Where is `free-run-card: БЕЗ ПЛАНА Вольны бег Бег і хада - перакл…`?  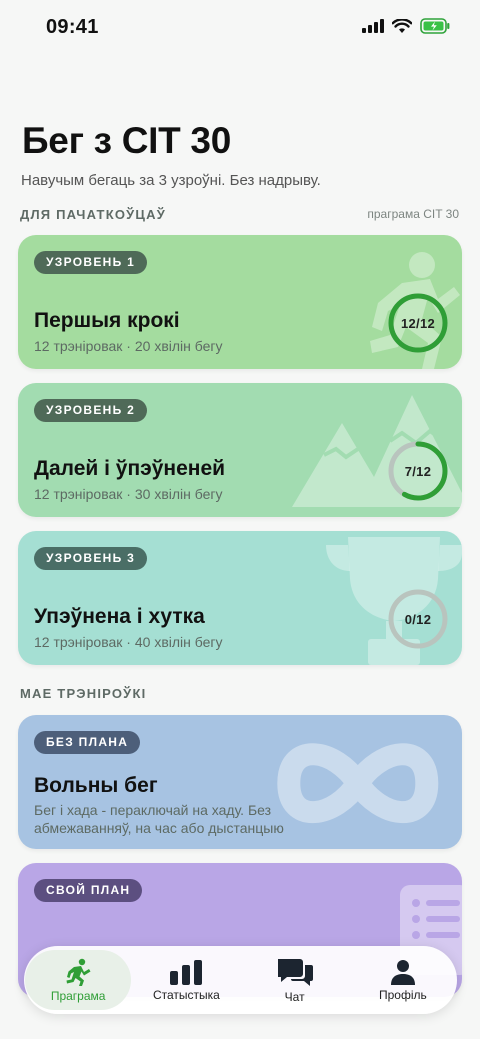
free-run-card: БЕЗ ПЛАНА Вольны бег Бег і хада - перакл… is located at coordinates (240, 782).